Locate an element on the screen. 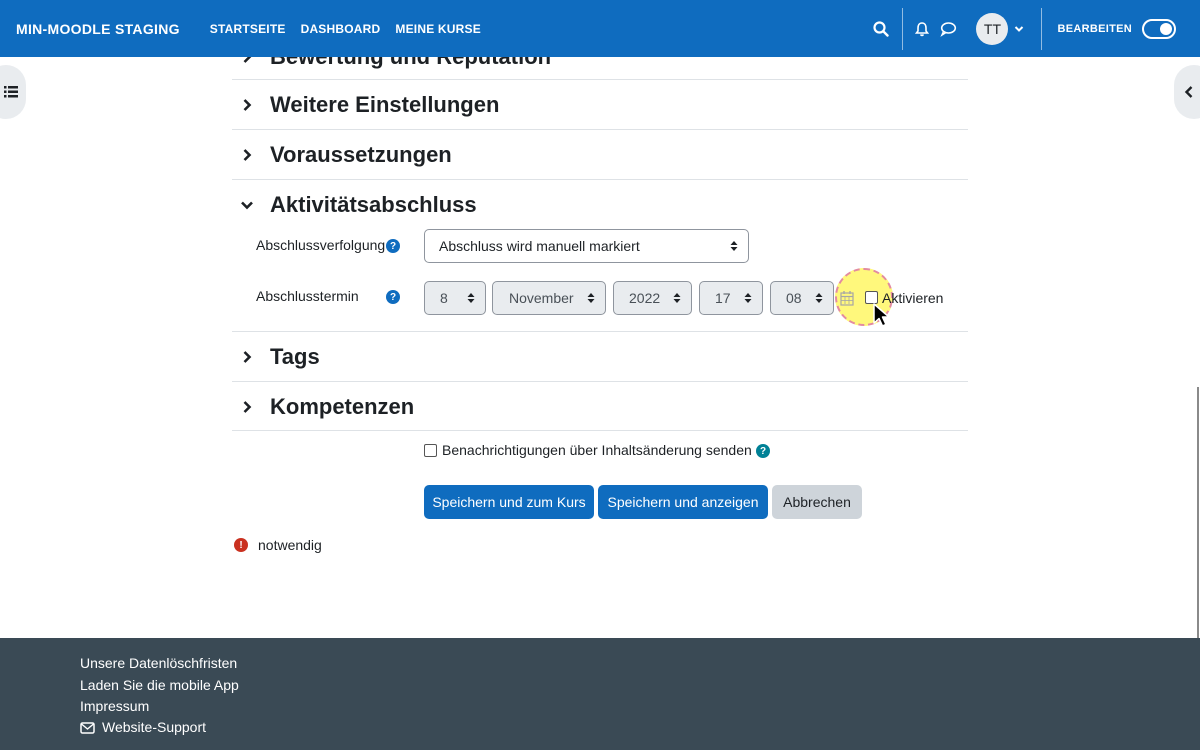 The image size is (1200, 750). completion-tracking-label: Abschlussverfolgung is located at coordinates (321, 245).